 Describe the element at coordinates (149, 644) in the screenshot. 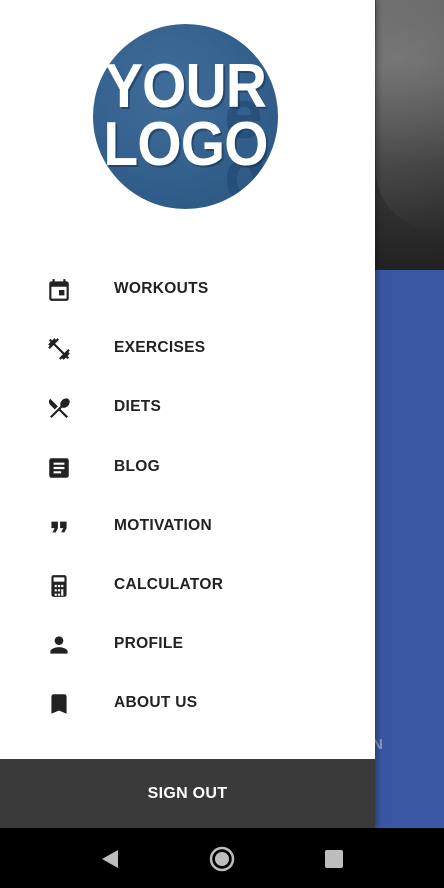

I see `menu-item-label: PROFILE` at that location.